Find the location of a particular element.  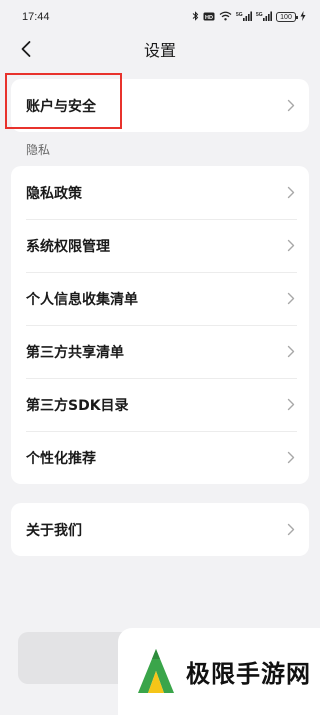

hd-icon: HD is located at coordinates (209, 17).